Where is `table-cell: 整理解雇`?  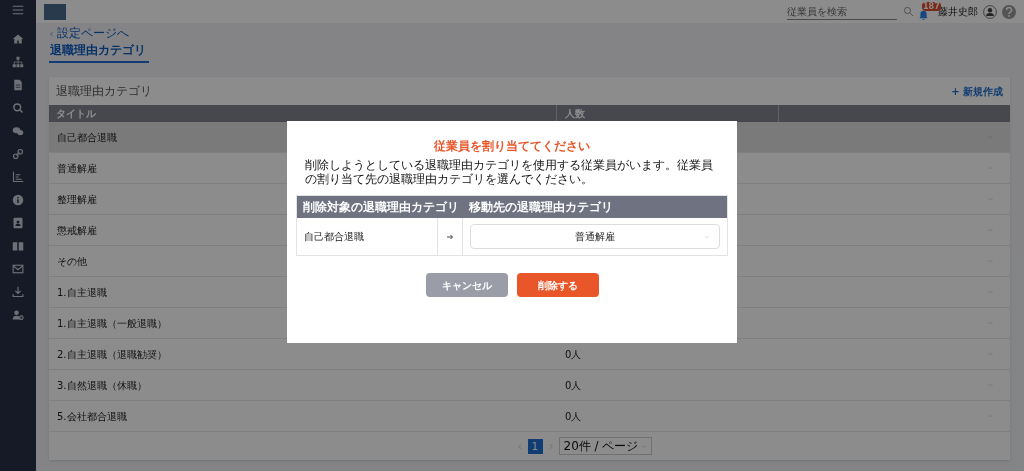 table-cell: 整理解雇 is located at coordinates (77, 199).